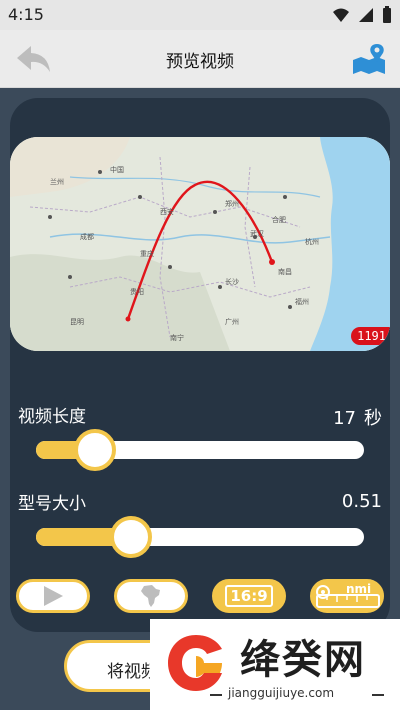  Describe the element at coordinates (26, 14) in the screenshot. I see `status-time: 4:15` at that location.